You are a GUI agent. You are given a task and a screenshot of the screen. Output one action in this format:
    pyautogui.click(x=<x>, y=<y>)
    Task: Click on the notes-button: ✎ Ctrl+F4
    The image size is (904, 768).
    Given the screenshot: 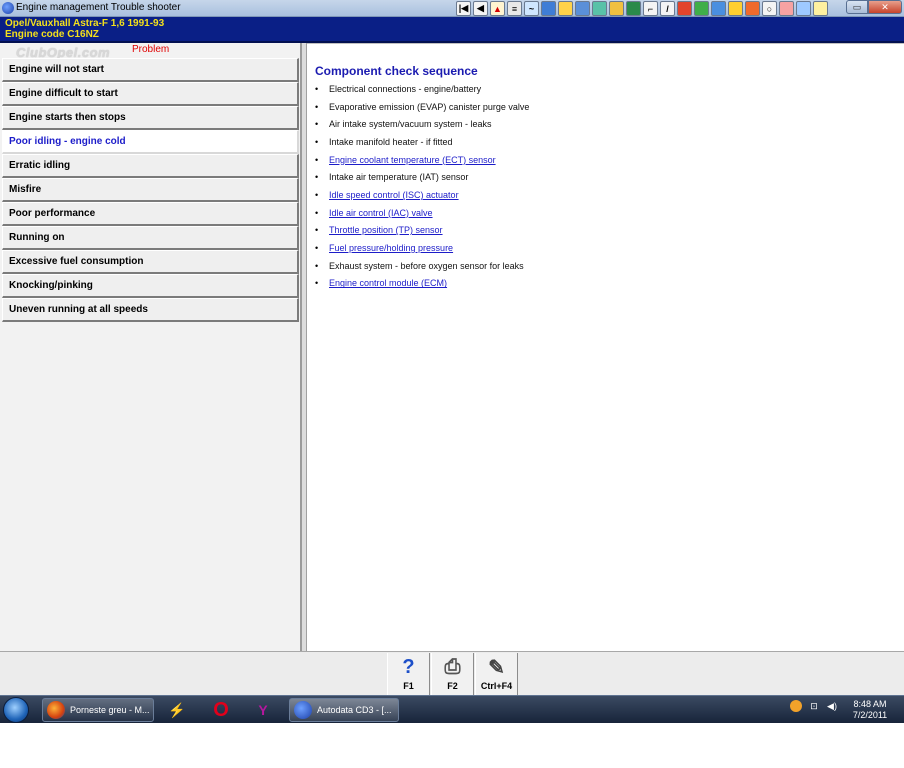 What is the action you would take?
    pyautogui.click(x=496, y=674)
    